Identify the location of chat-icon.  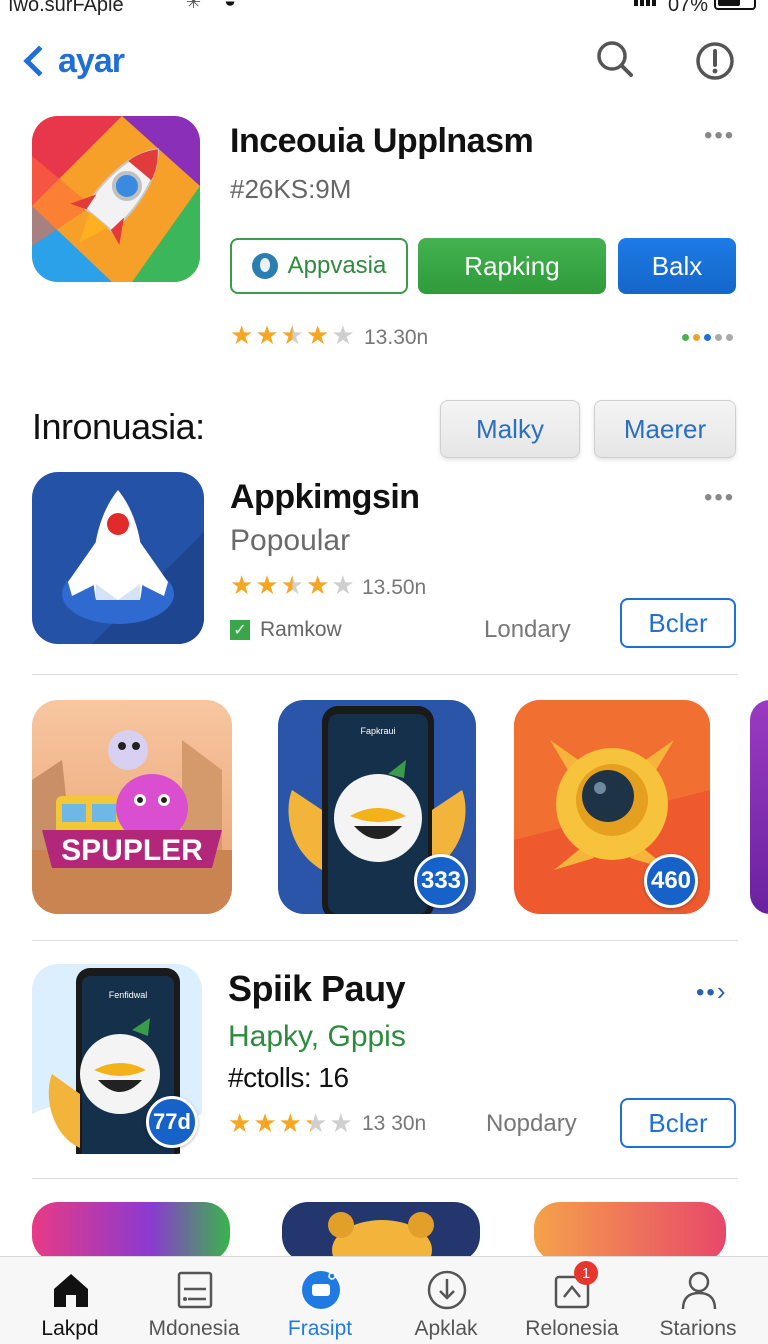
(321, 1290).